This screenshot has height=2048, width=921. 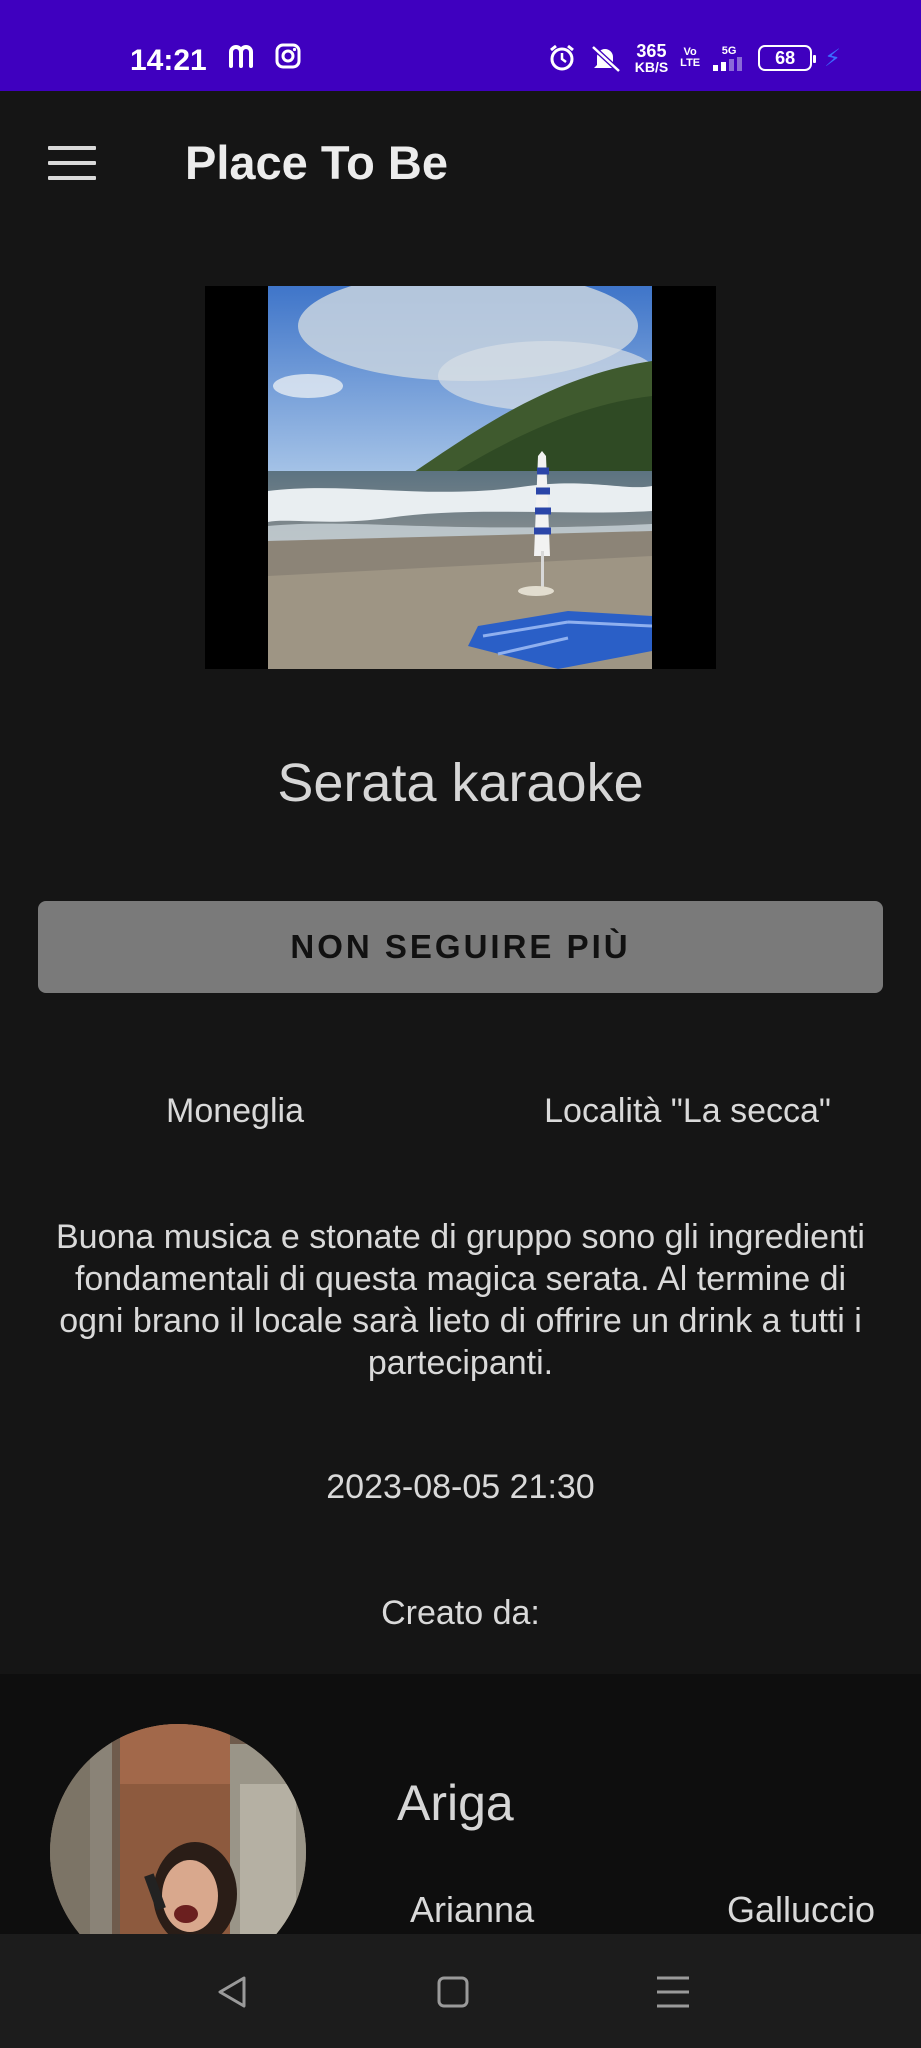 What do you see at coordinates (178, 1829) in the screenshot?
I see `avatar` at bounding box center [178, 1829].